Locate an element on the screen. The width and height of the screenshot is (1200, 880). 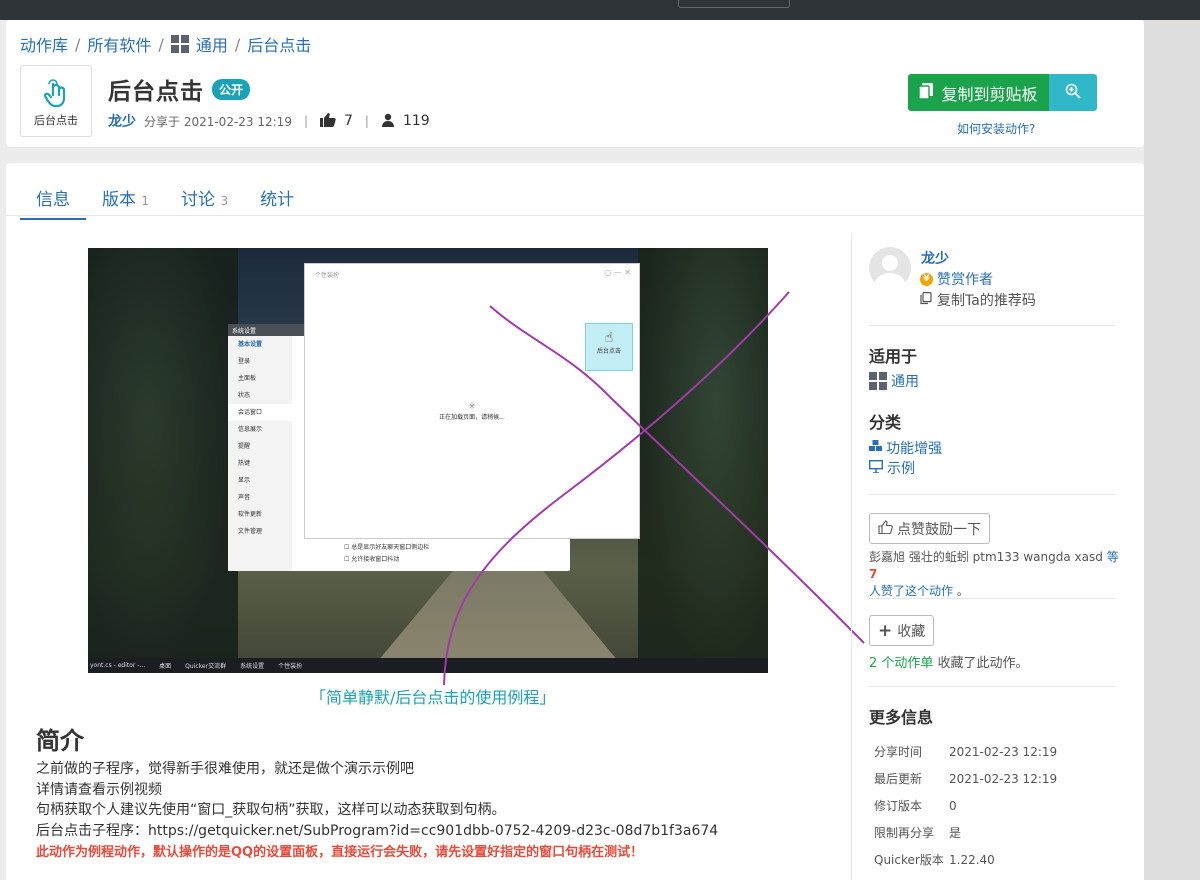
clipboard-icon is located at coordinates (926, 92).